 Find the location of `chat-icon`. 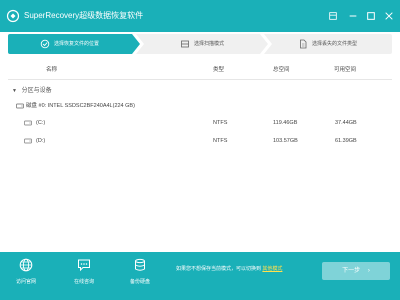

chat-icon is located at coordinates (84, 265).